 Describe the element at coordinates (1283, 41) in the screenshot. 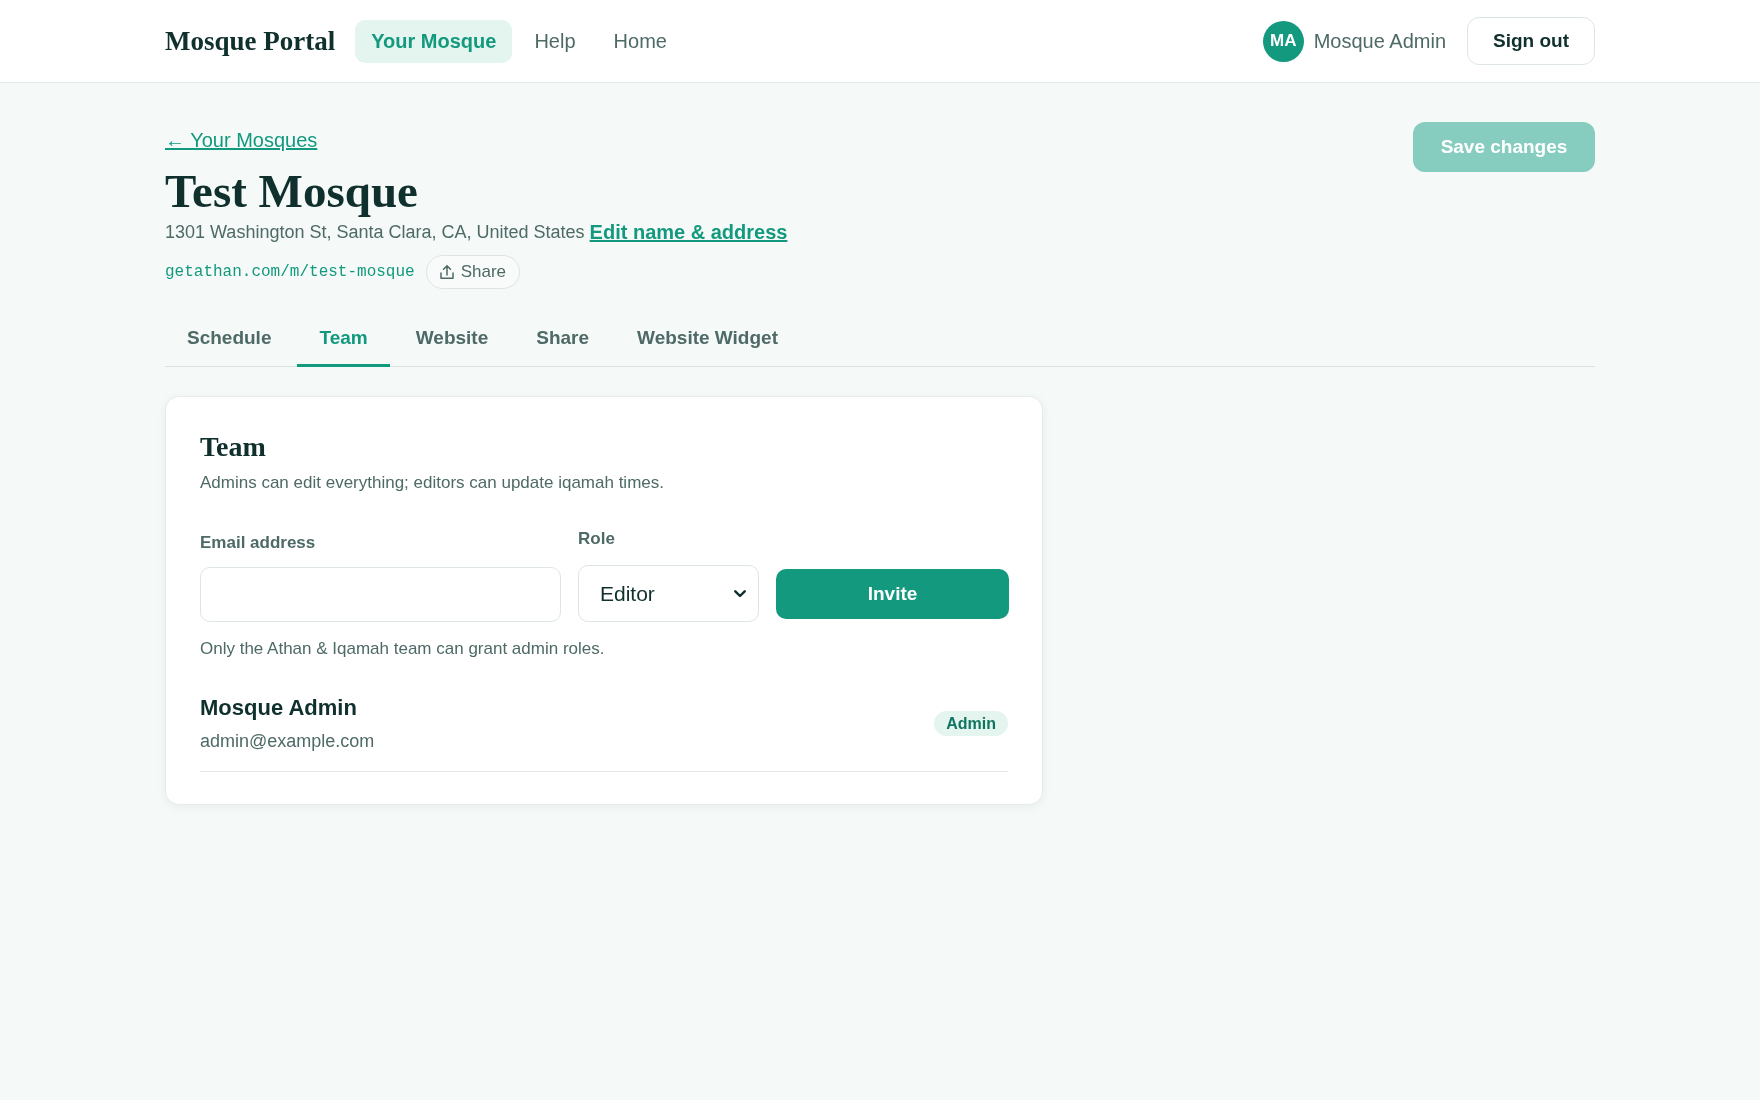

I see `user-avatar: MA` at that location.